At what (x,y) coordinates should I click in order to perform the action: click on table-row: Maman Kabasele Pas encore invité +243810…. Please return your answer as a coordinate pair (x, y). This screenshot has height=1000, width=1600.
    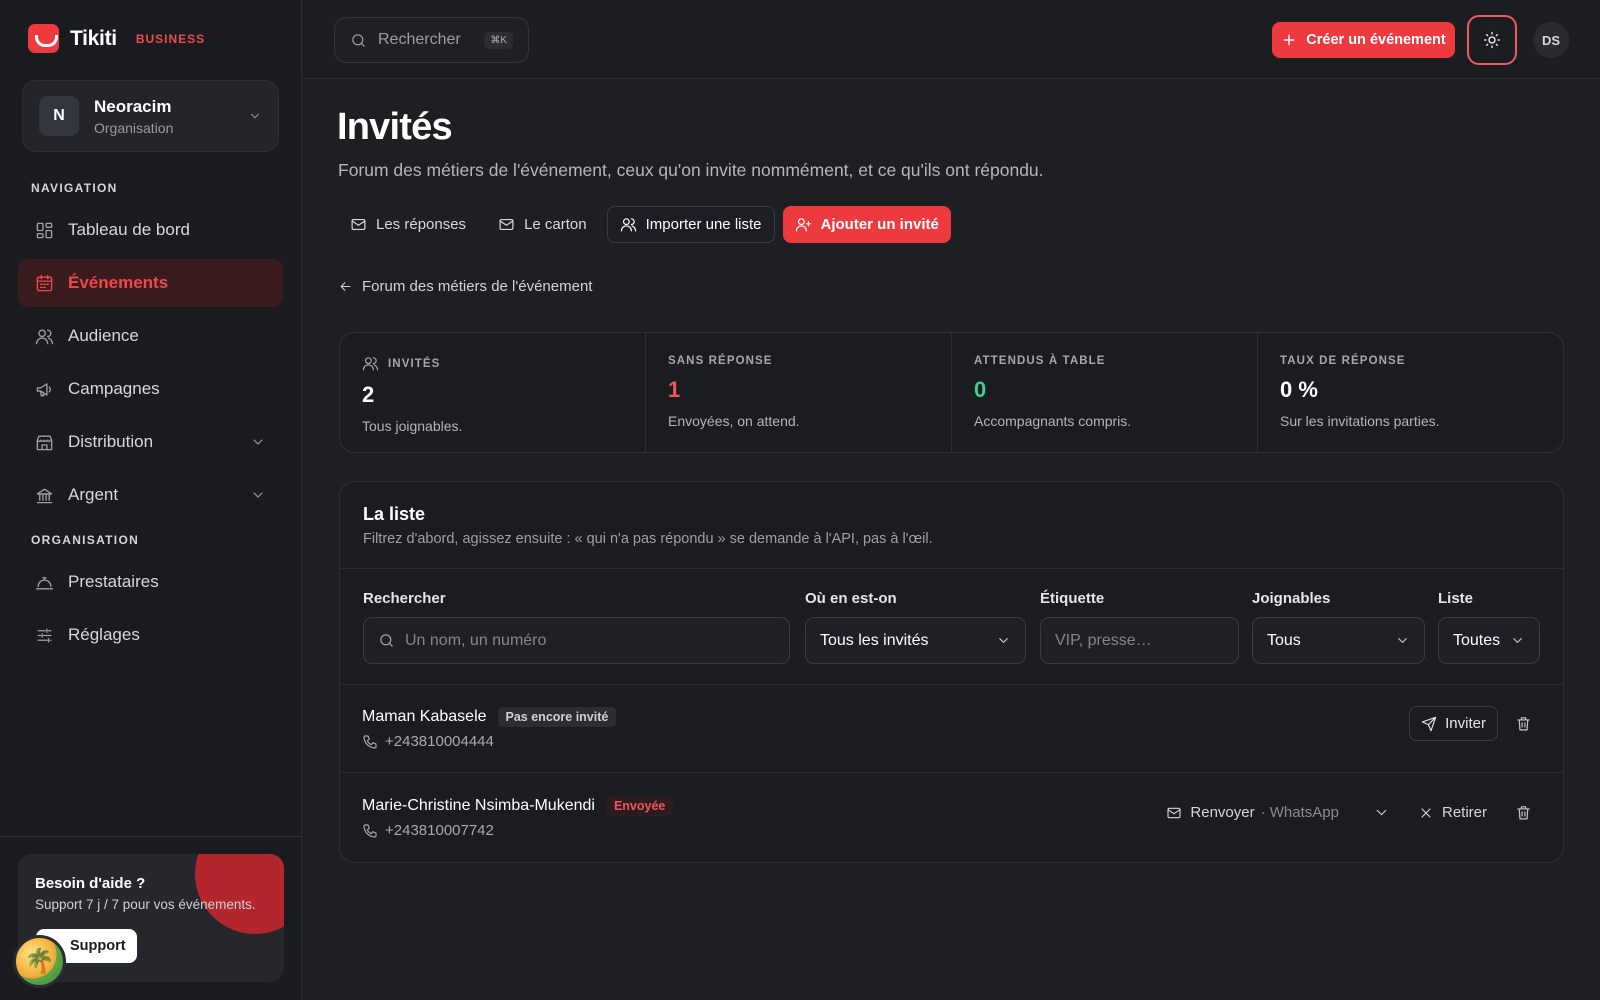
    Looking at the image, I should click on (951, 729).